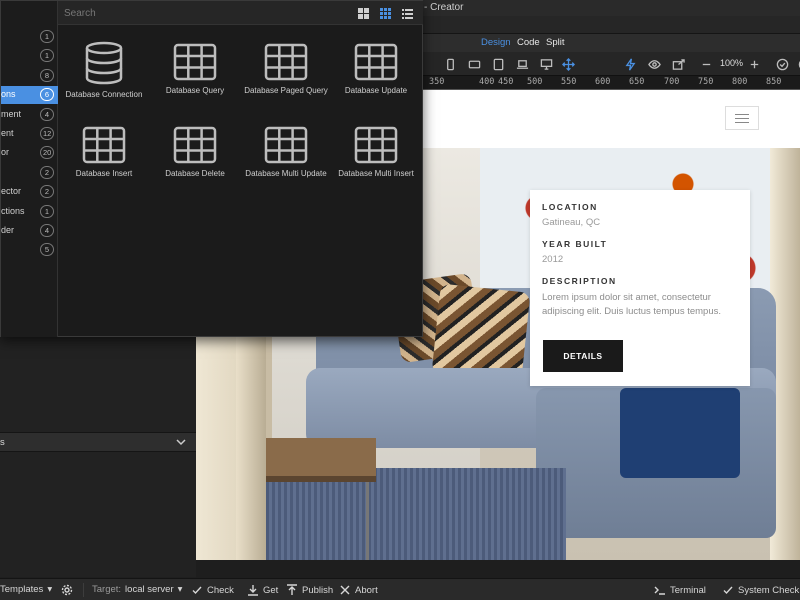 This screenshot has height=600, width=800. What do you see at coordinates (678, 64) in the screenshot?
I see `share-icon` at bounding box center [678, 64].